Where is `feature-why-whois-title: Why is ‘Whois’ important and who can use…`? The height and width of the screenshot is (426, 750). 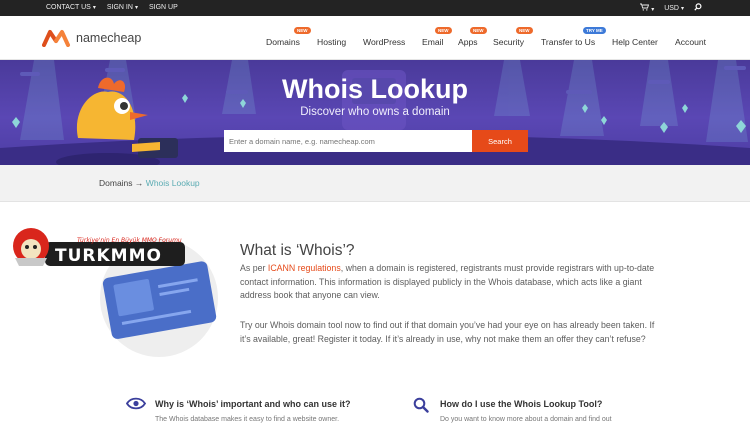 feature-why-whois-title: Why is ‘Whois’ important and who can use… is located at coordinates (253, 404).